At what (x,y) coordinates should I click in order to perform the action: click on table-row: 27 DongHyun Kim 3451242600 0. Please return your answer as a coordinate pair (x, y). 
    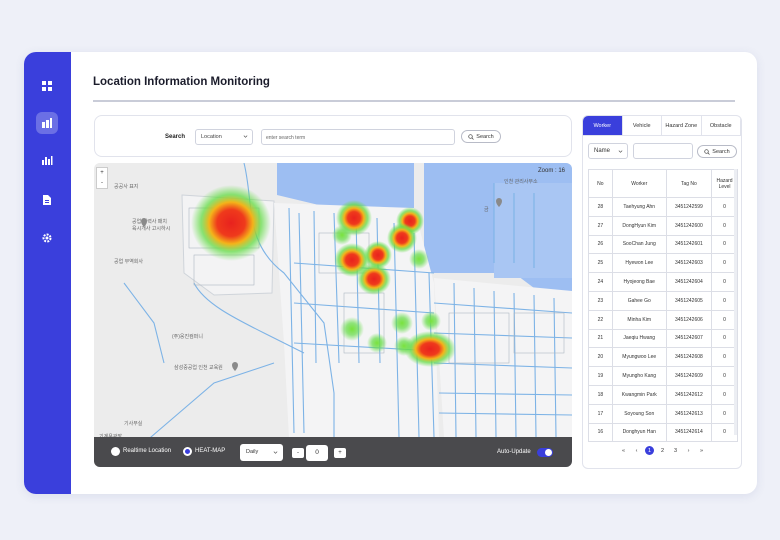
    Looking at the image, I should click on (663, 225).